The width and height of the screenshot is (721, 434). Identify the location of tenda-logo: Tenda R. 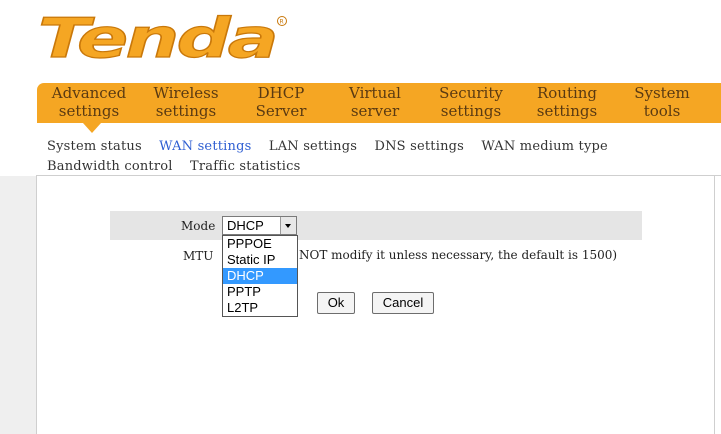
(162, 37).